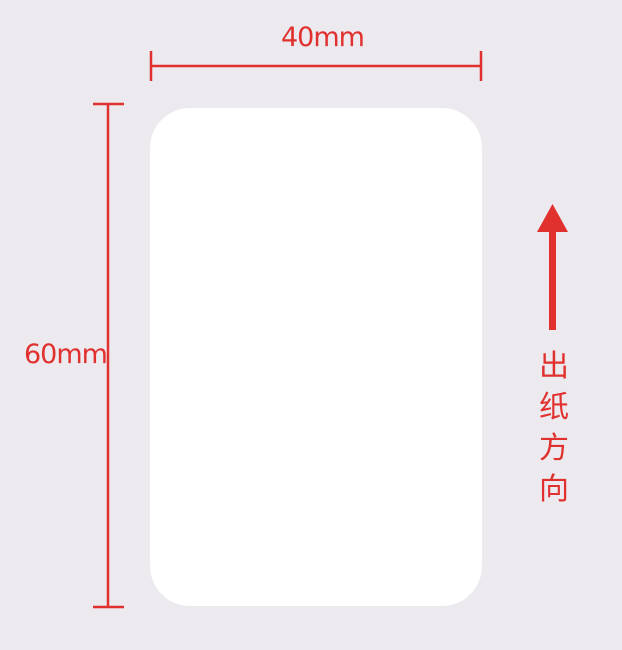 Image resolution: width=622 pixels, height=650 pixels. I want to click on width-dimension-line, so click(316, 66).